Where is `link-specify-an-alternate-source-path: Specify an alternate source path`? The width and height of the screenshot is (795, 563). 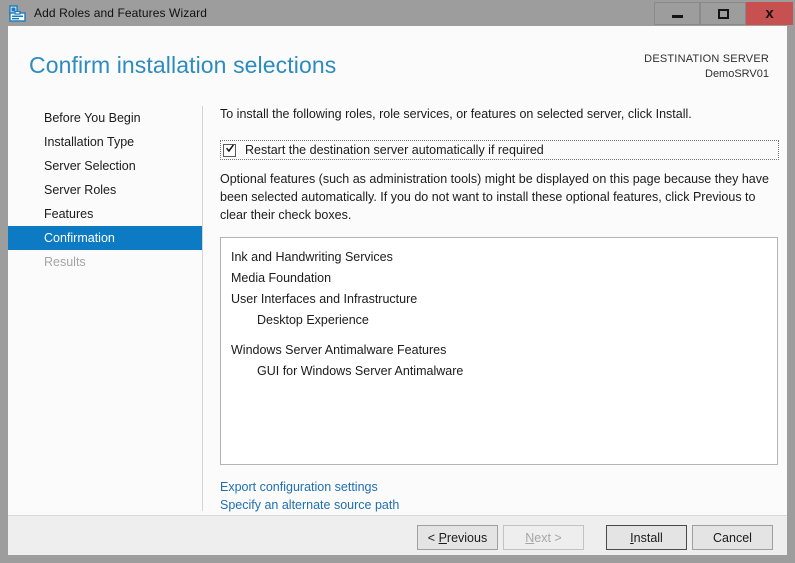 link-specify-an-alternate-source-path: Specify an alternate source path is located at coordinates (309, 505).